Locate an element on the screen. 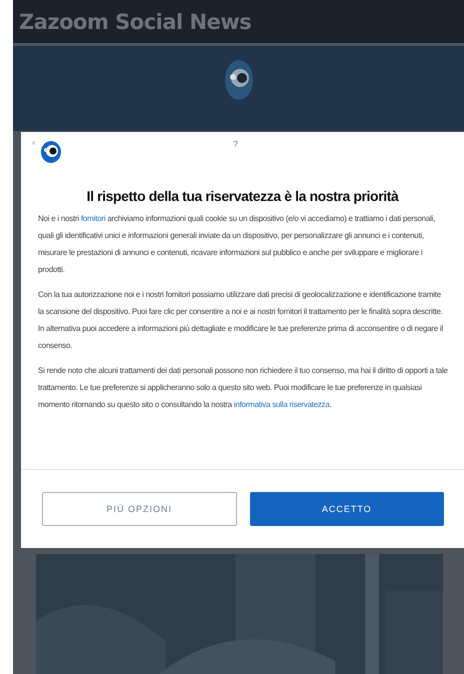 Image resolution: width=464 pixels, height=674 pixels. help-link: ? is located at coordinates (235, 144).